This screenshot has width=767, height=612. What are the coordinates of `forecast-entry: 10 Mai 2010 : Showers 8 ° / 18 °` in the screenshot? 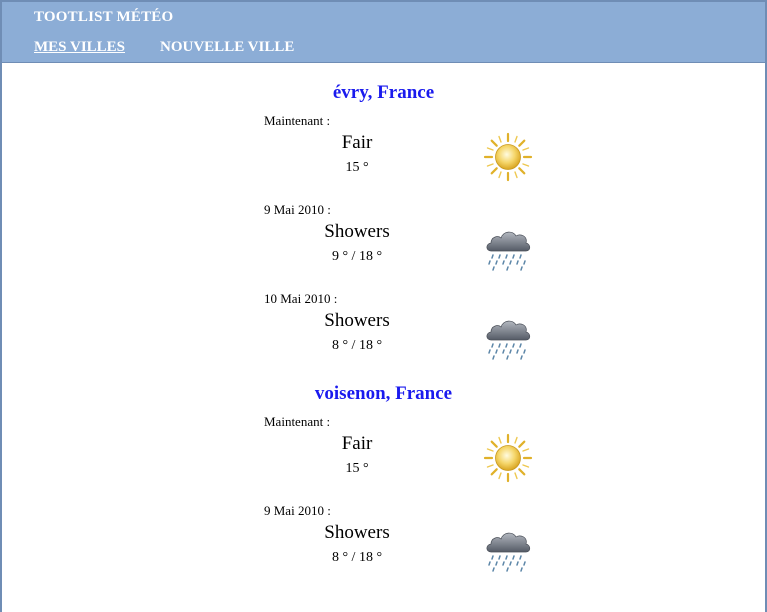 It's located at (383, 331).